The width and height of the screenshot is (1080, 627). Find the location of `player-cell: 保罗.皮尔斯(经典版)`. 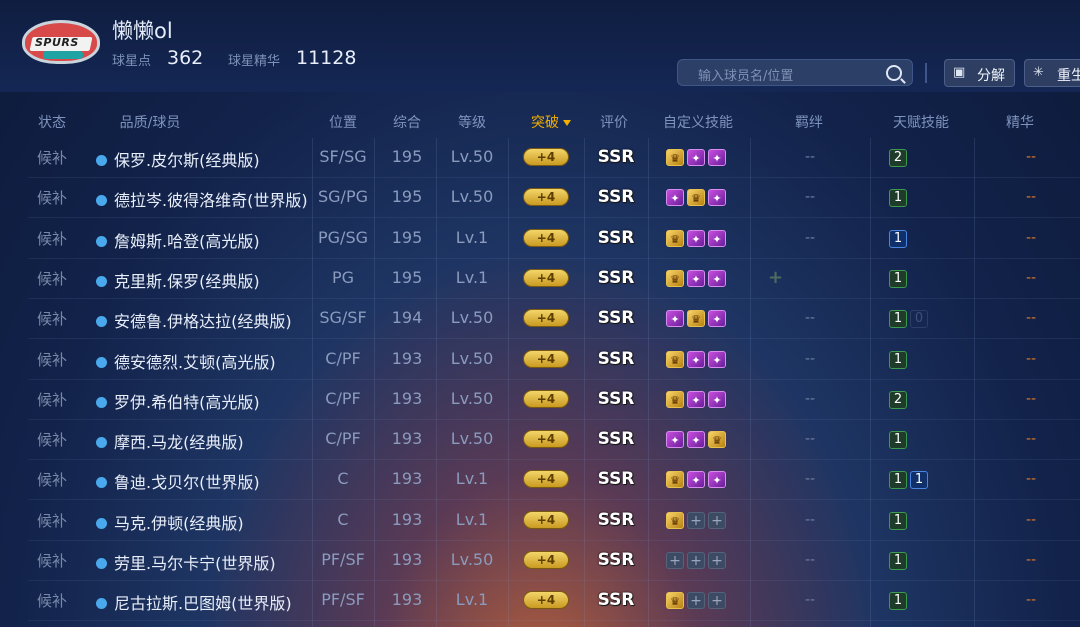

player-cell: 保罗.皮尔斯(经典版) is located at coordinates (178, 159).